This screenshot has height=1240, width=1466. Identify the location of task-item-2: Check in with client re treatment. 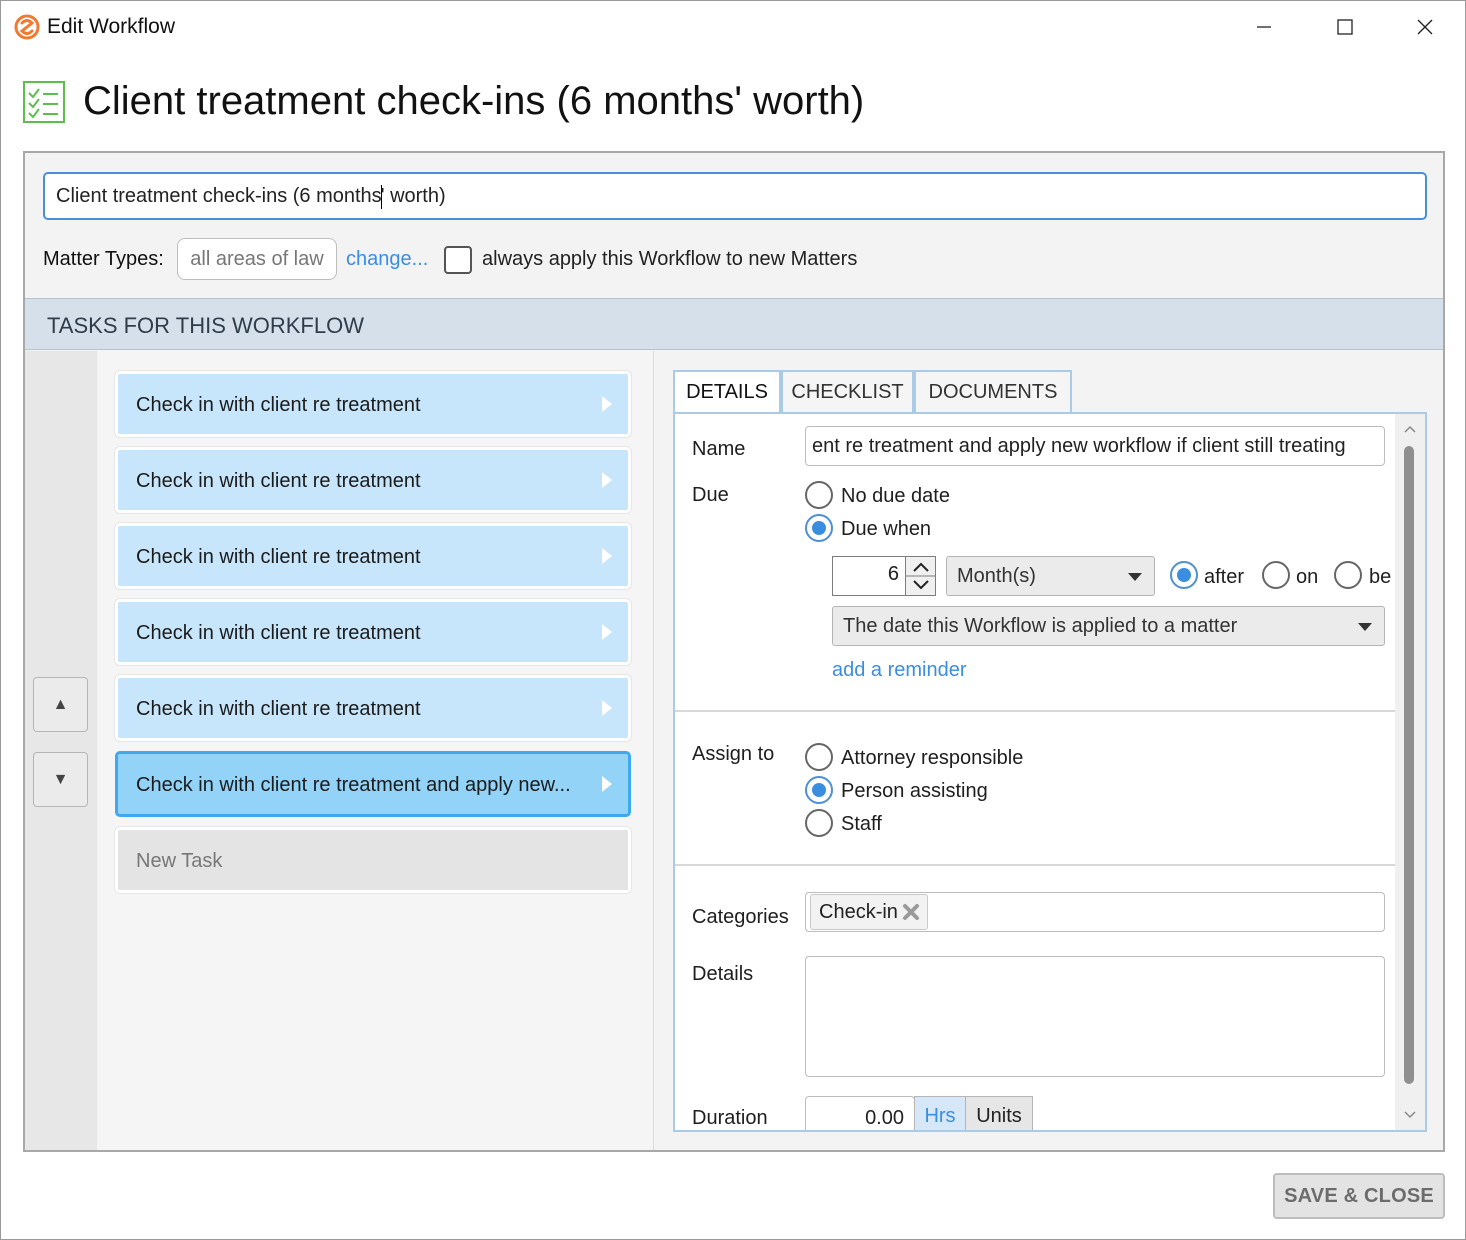
(373, 480).